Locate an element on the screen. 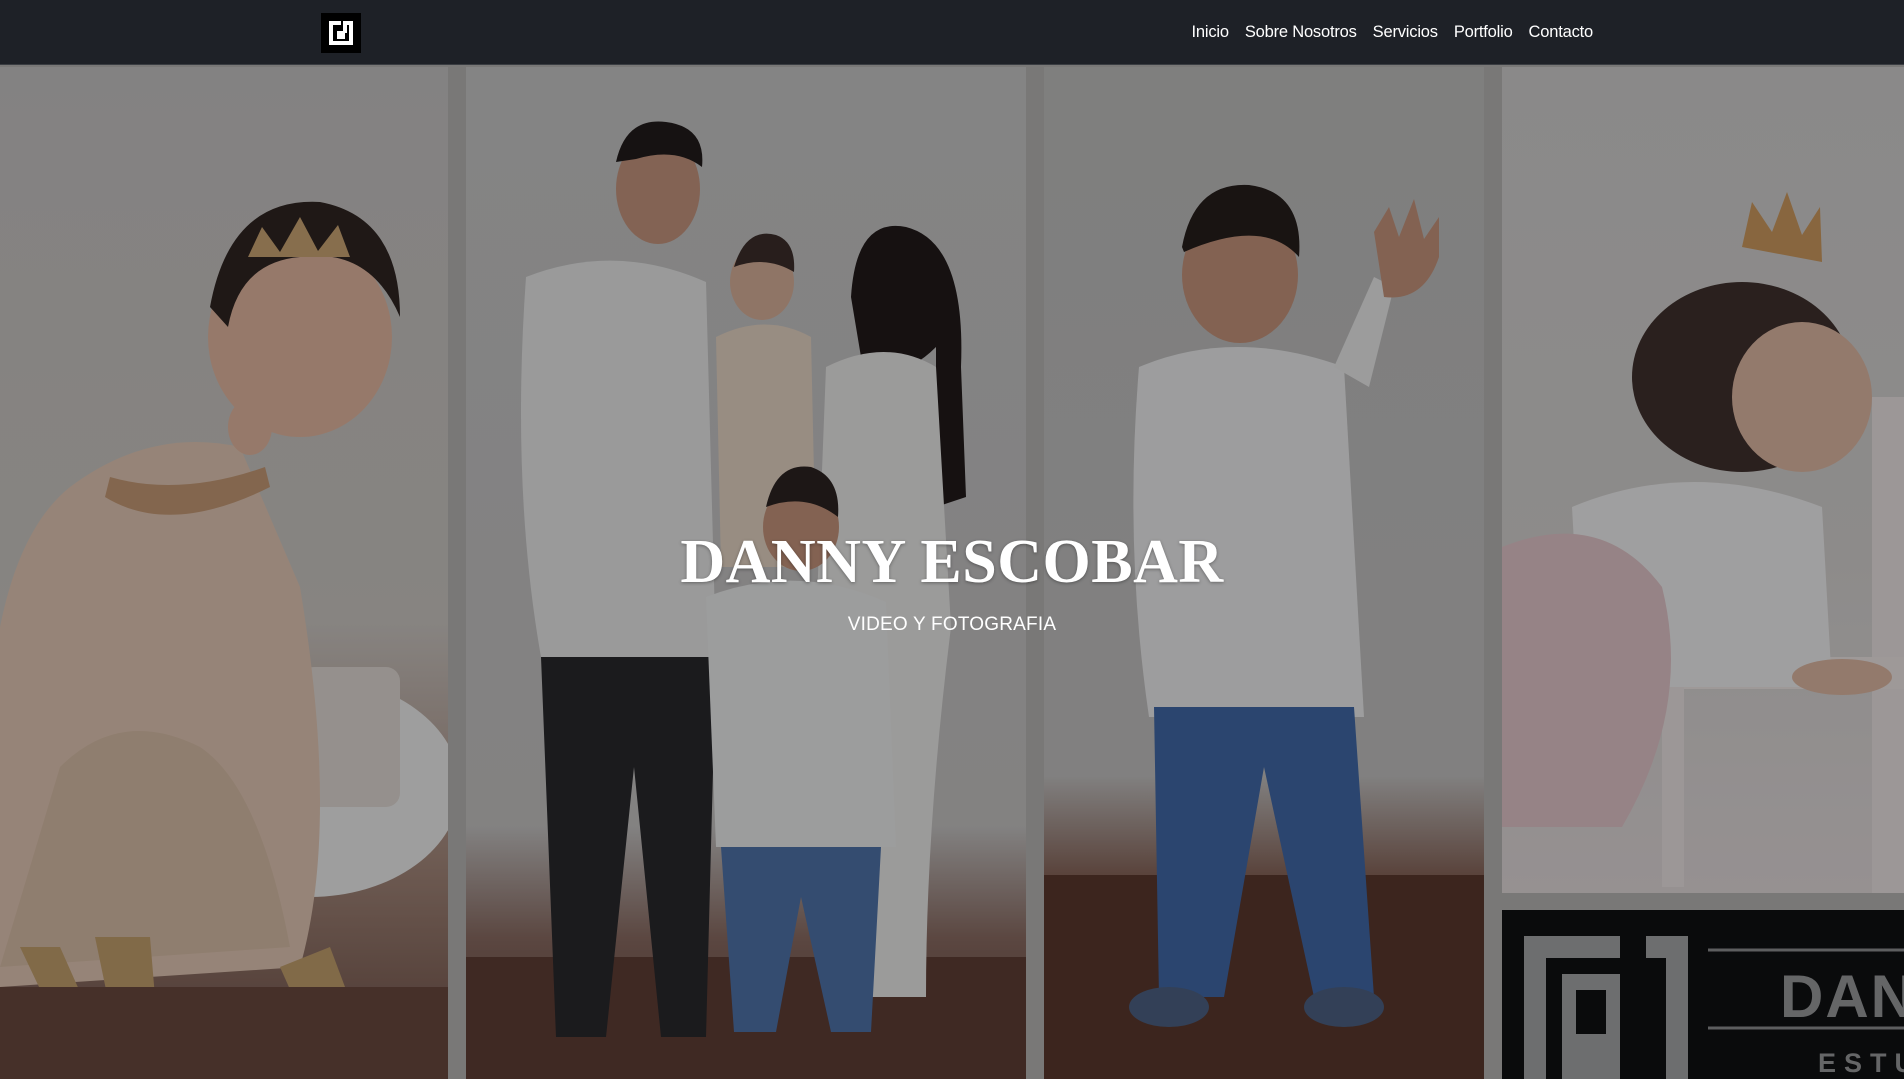 The image size is (1904, 1079). brand-monogram-icon is located at coordinates (341, 33).